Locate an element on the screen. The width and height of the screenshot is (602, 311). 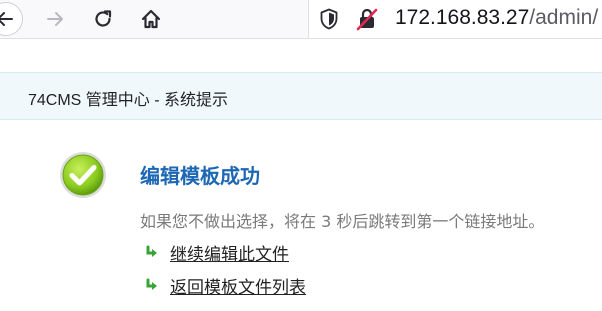
url-path: /admin/ is located at coordinates (564, 17).